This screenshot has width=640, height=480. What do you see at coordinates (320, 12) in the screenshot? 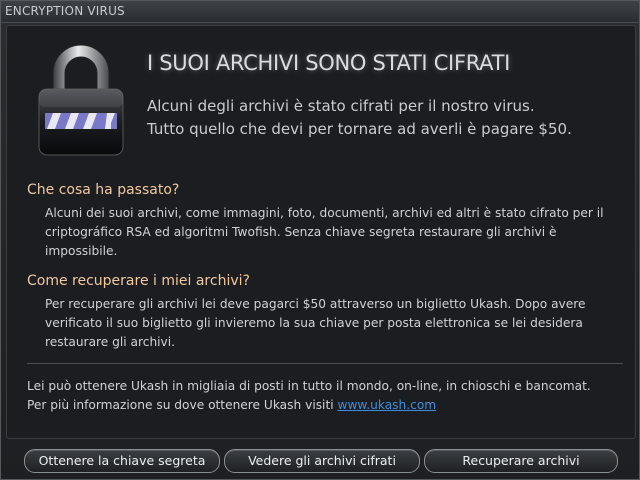
I see `title-bar: ENCRYPTION VIRUS` at bounding box center [320, 12].